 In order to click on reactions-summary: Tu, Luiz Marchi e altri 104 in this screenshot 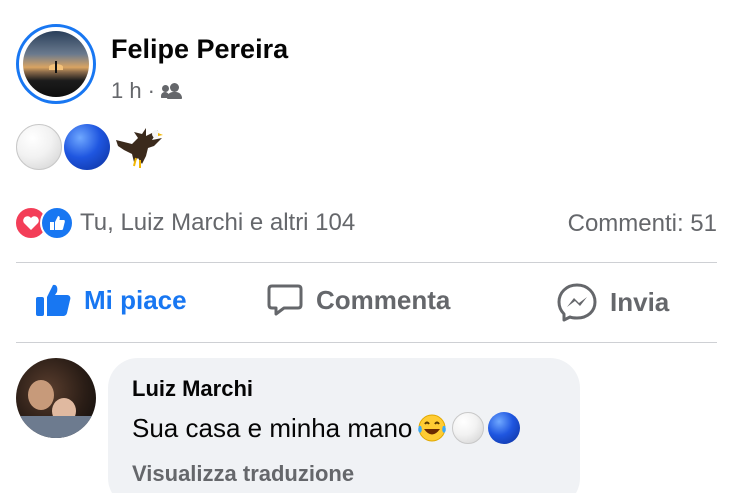, I will do `click(184, 223)`.